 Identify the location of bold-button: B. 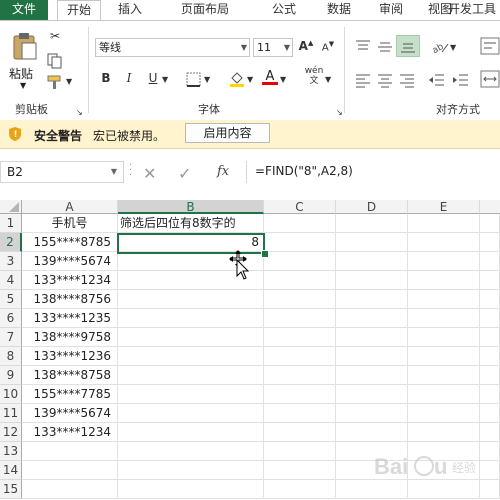
(106, 78).